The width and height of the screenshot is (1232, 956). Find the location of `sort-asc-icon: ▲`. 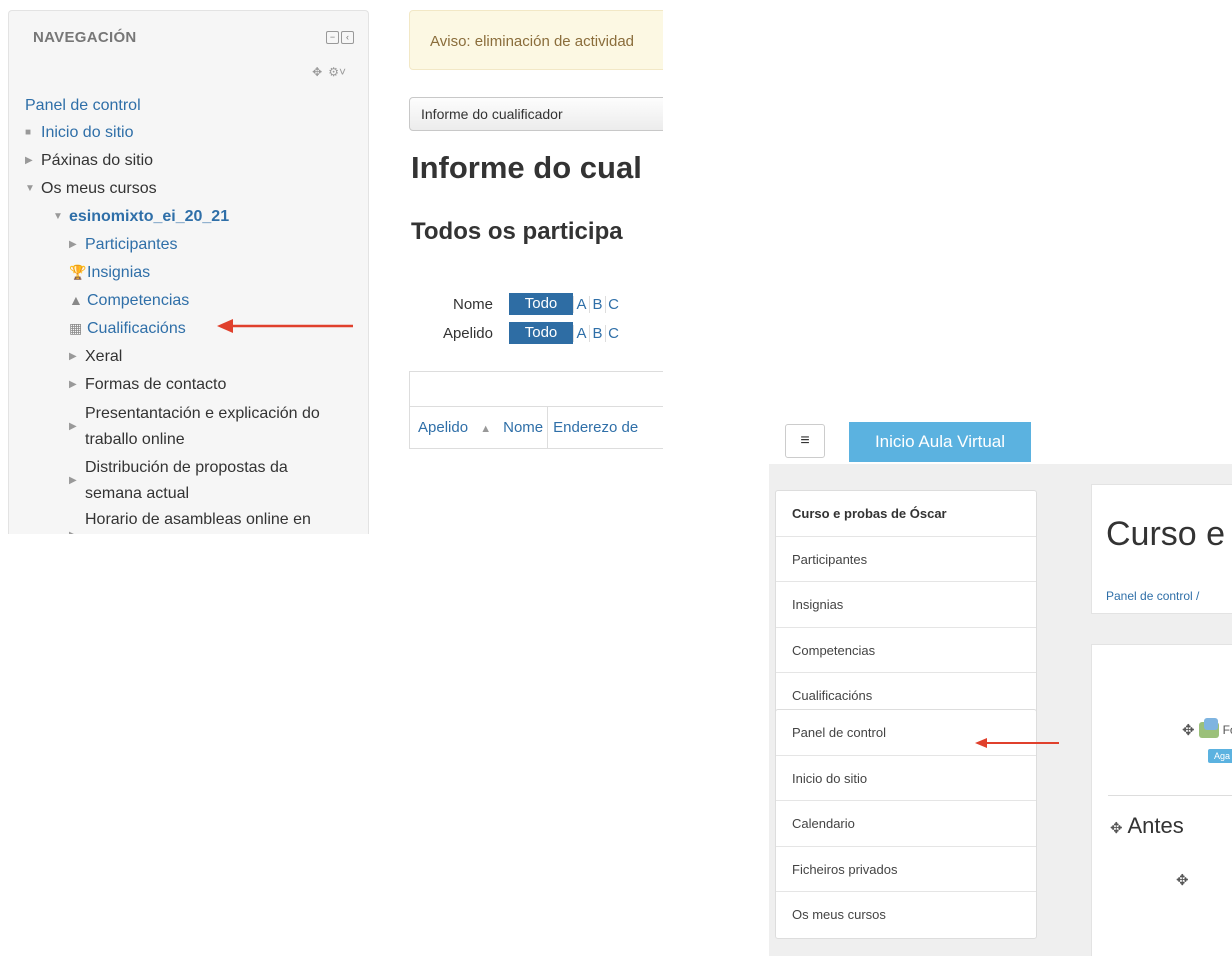

sort-asc-icon: ▲ is located at coordinates (486, 429).